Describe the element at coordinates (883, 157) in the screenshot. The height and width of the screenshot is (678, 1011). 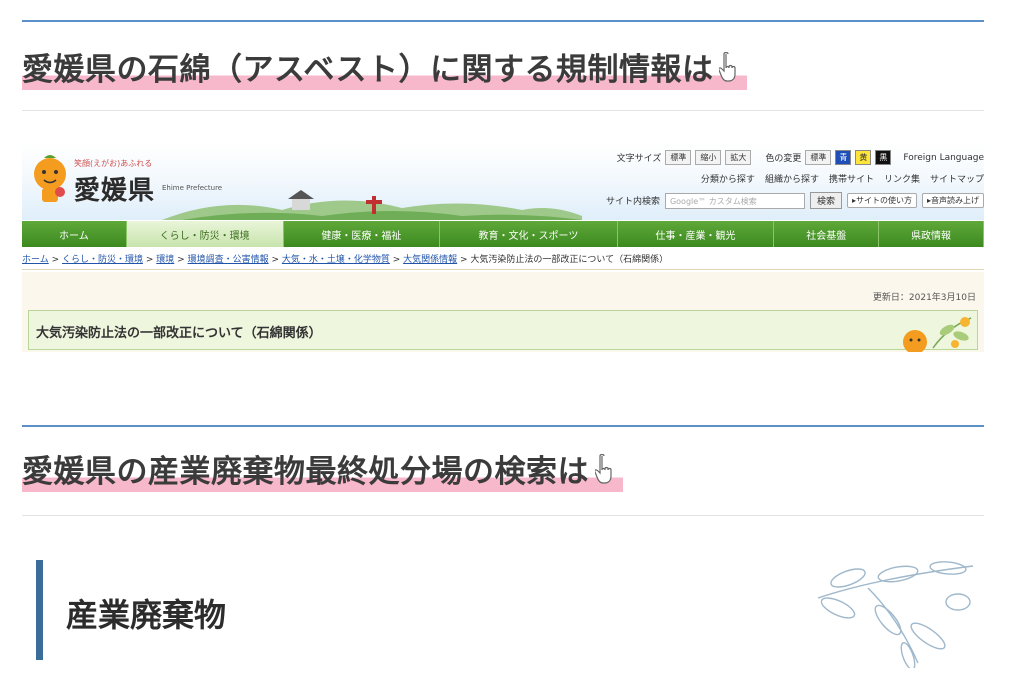
I see `color-black-button: 黒` at that location.